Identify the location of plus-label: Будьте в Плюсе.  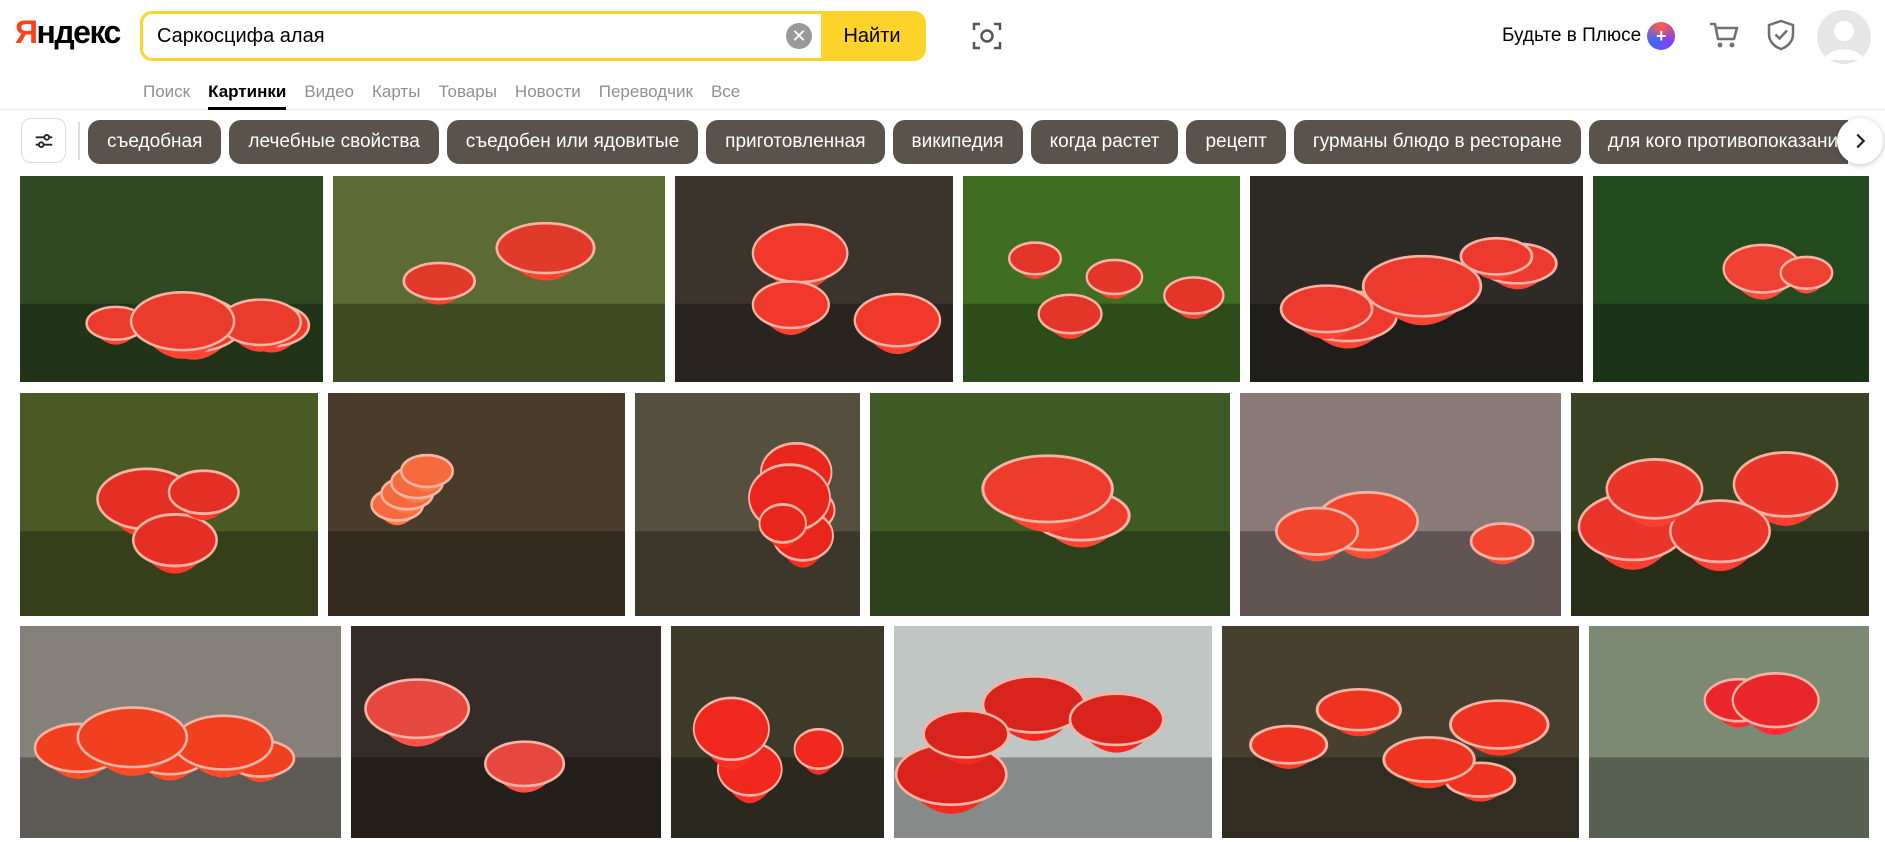
(1572, 35).